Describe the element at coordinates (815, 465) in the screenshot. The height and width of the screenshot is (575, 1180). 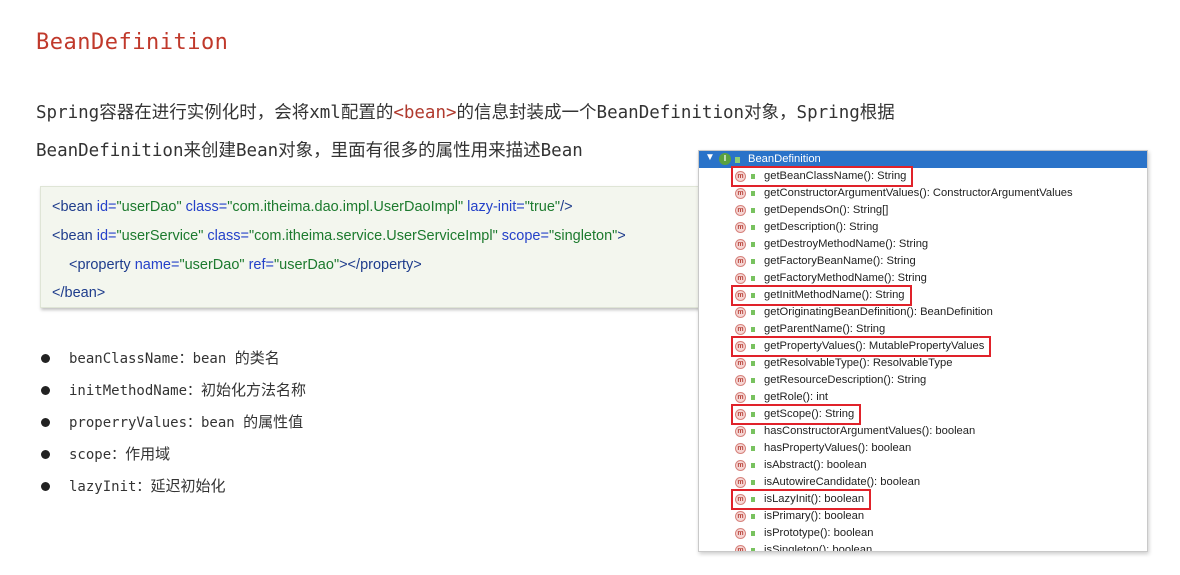
I see `method-label: isAbstract(): boolean` at that location.